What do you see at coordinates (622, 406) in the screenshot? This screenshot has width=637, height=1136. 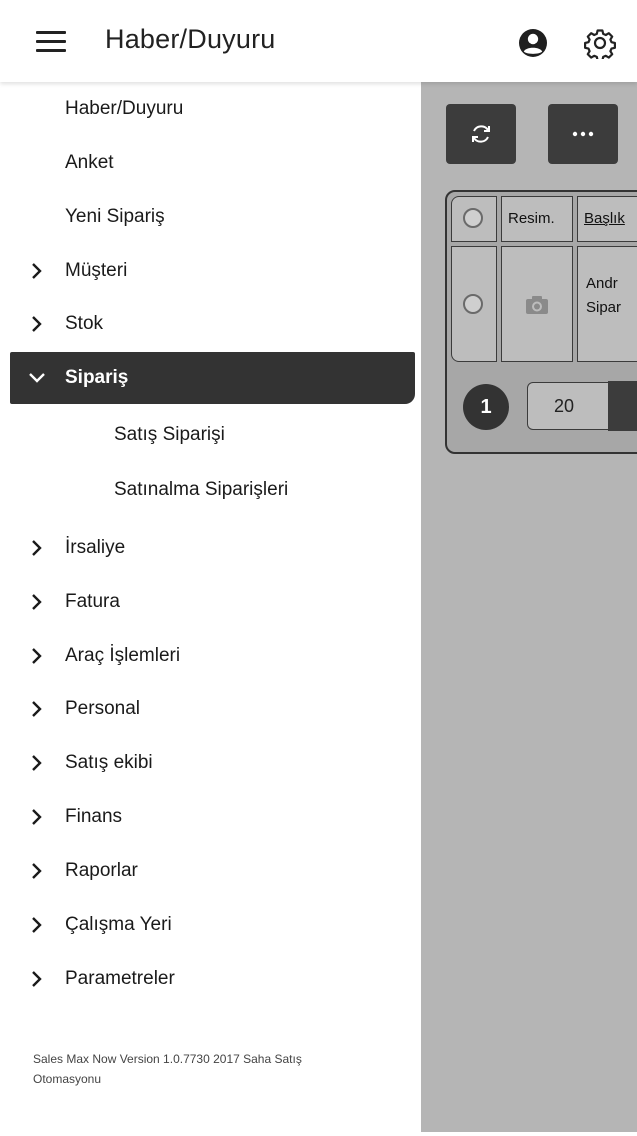 I see `page-size-dropdown-button` at bounding box center [622, 406].